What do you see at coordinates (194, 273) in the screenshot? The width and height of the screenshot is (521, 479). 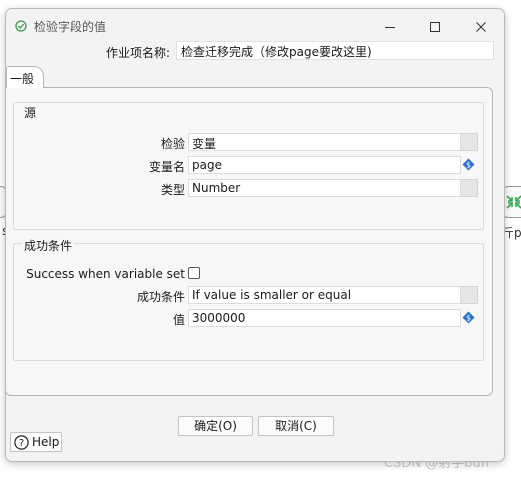 I see `success-when-variable-set-checkbox` at bounding box center [194, 273].